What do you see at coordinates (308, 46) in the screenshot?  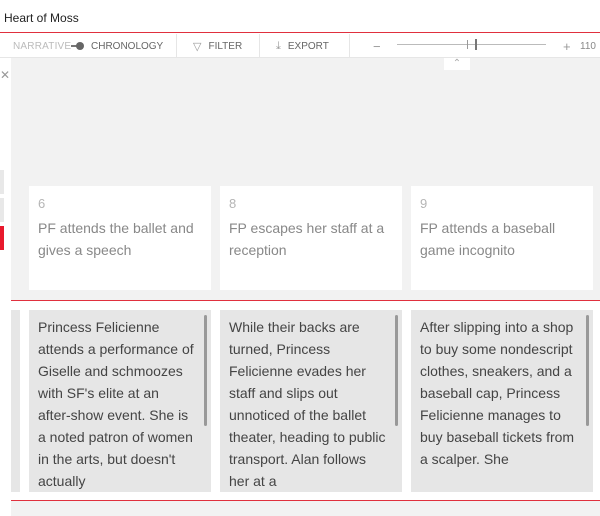 I see `export-label: EXPORT` at bounding box center [308, 46].